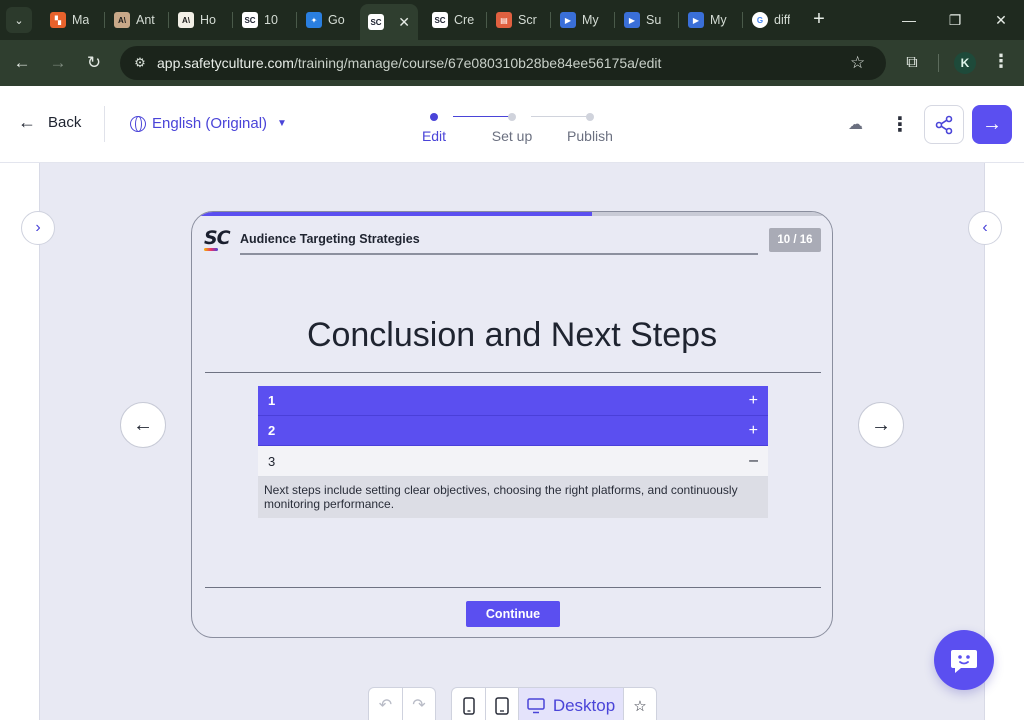 This screenshot has width=1024, height=720. I want to click on expand-right-panel-button: ‹, so click(985, 228).